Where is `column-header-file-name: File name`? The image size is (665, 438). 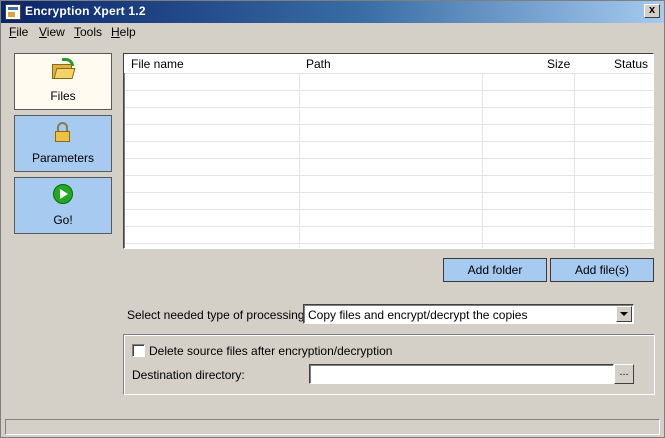 column-header-file-name: File name is located at coordinates (157, 64).